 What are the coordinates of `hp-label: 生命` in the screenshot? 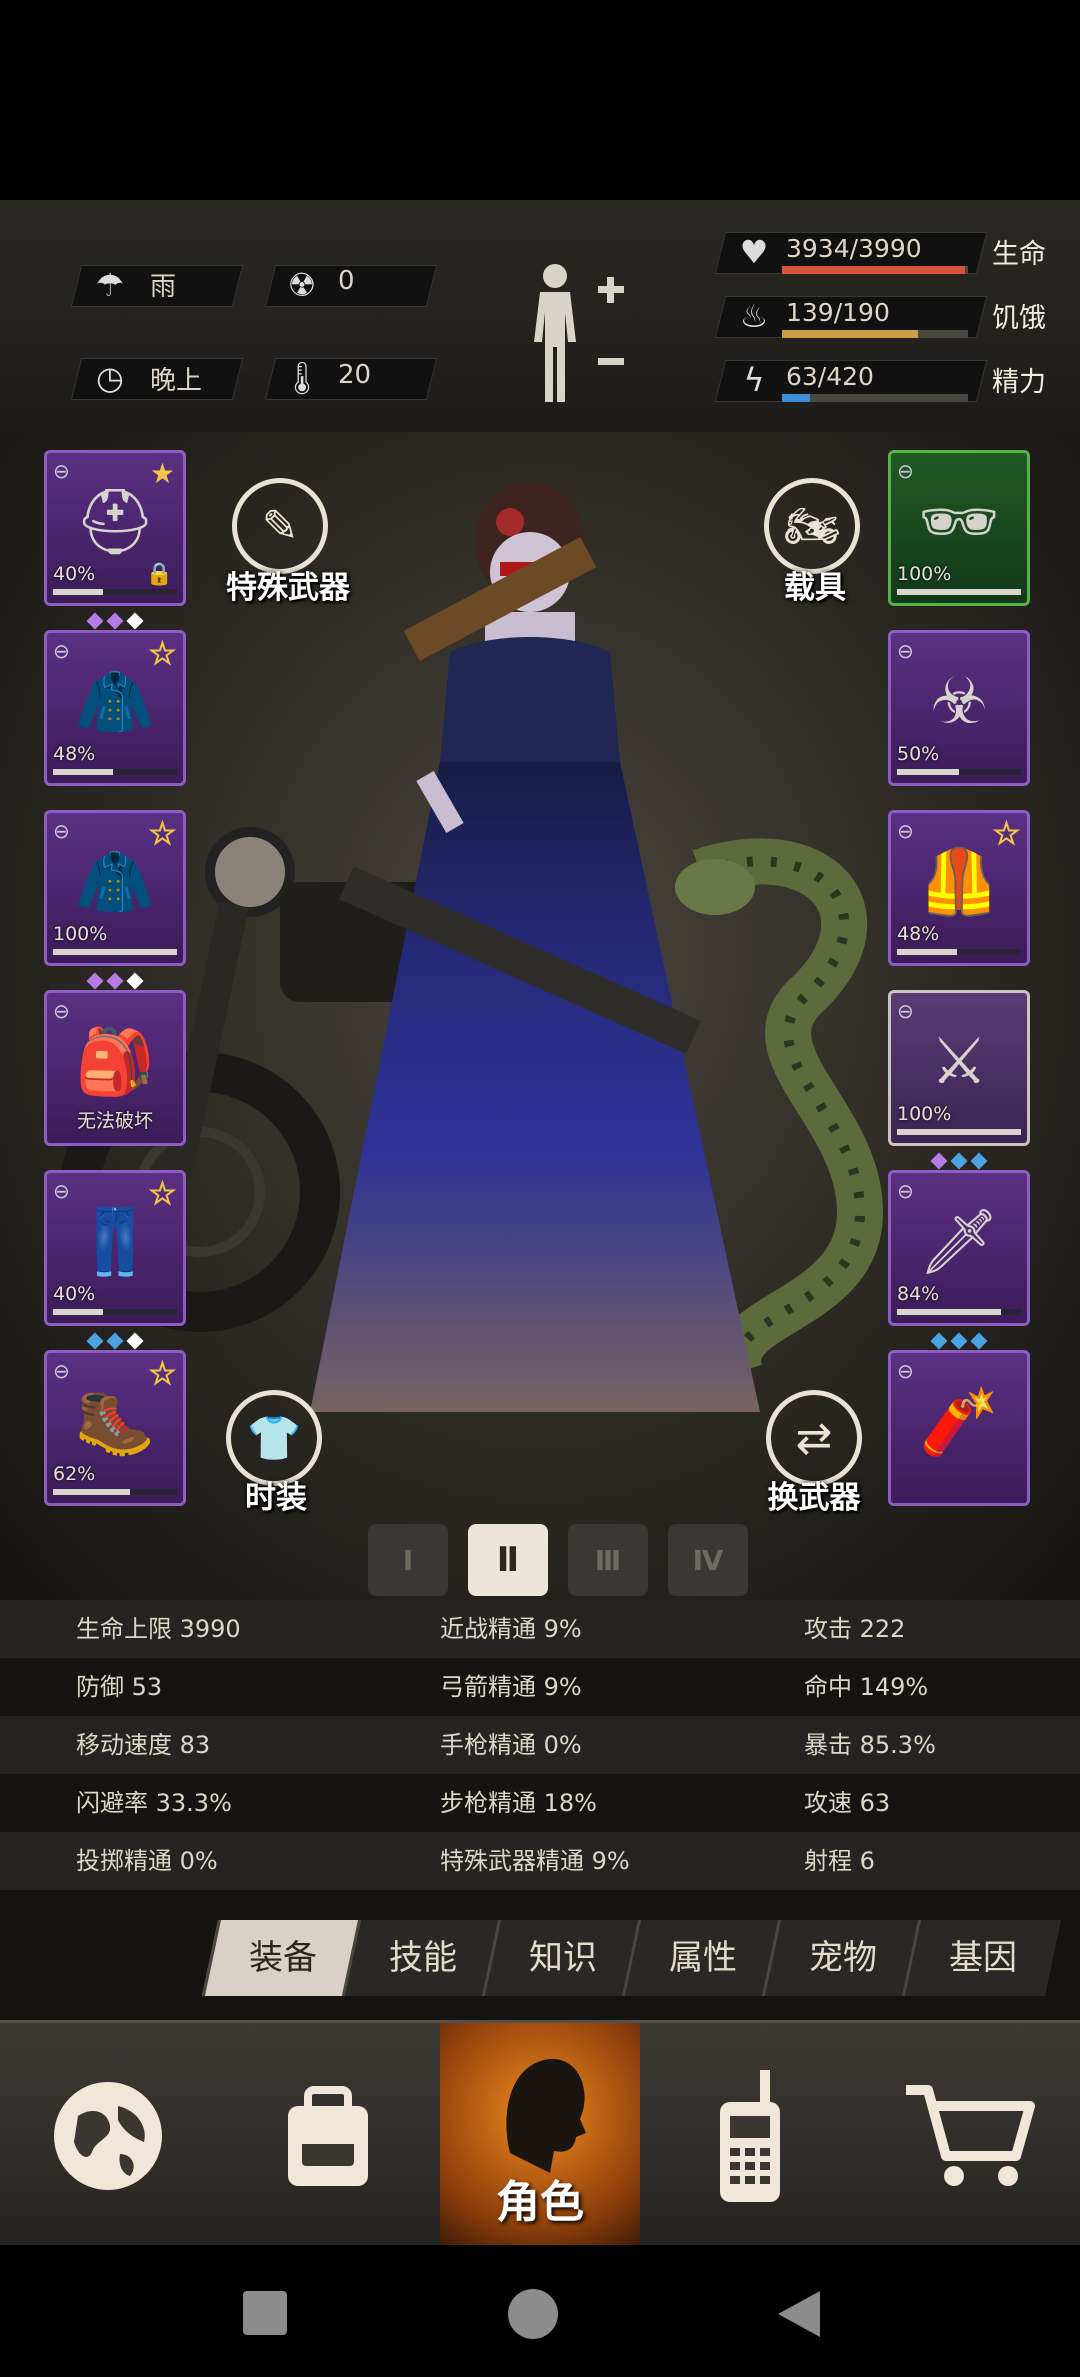 It's located at (1019, 254).